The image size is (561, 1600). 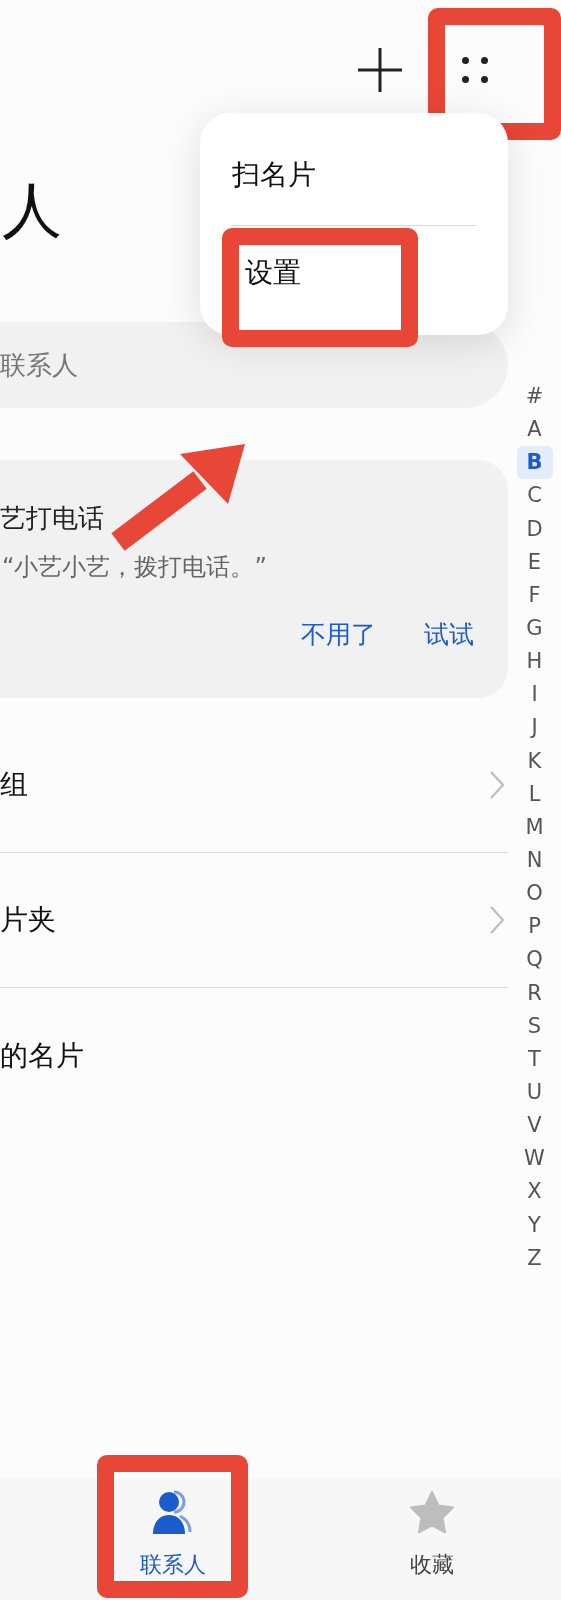 I want to click on index-letter: X, so click(x=534, y=1192).